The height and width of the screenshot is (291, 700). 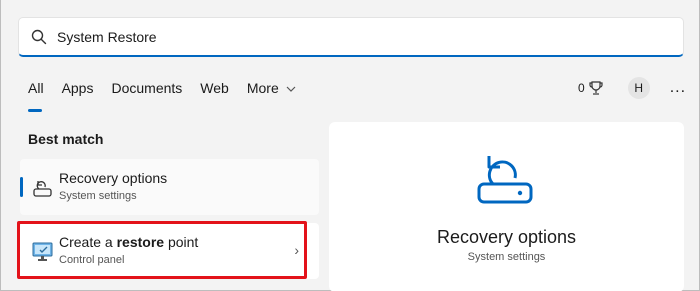 What do you see at coordinates (596, 88) in the screenshot?
I see `trophy-icon` at bounding box center [596, 88].